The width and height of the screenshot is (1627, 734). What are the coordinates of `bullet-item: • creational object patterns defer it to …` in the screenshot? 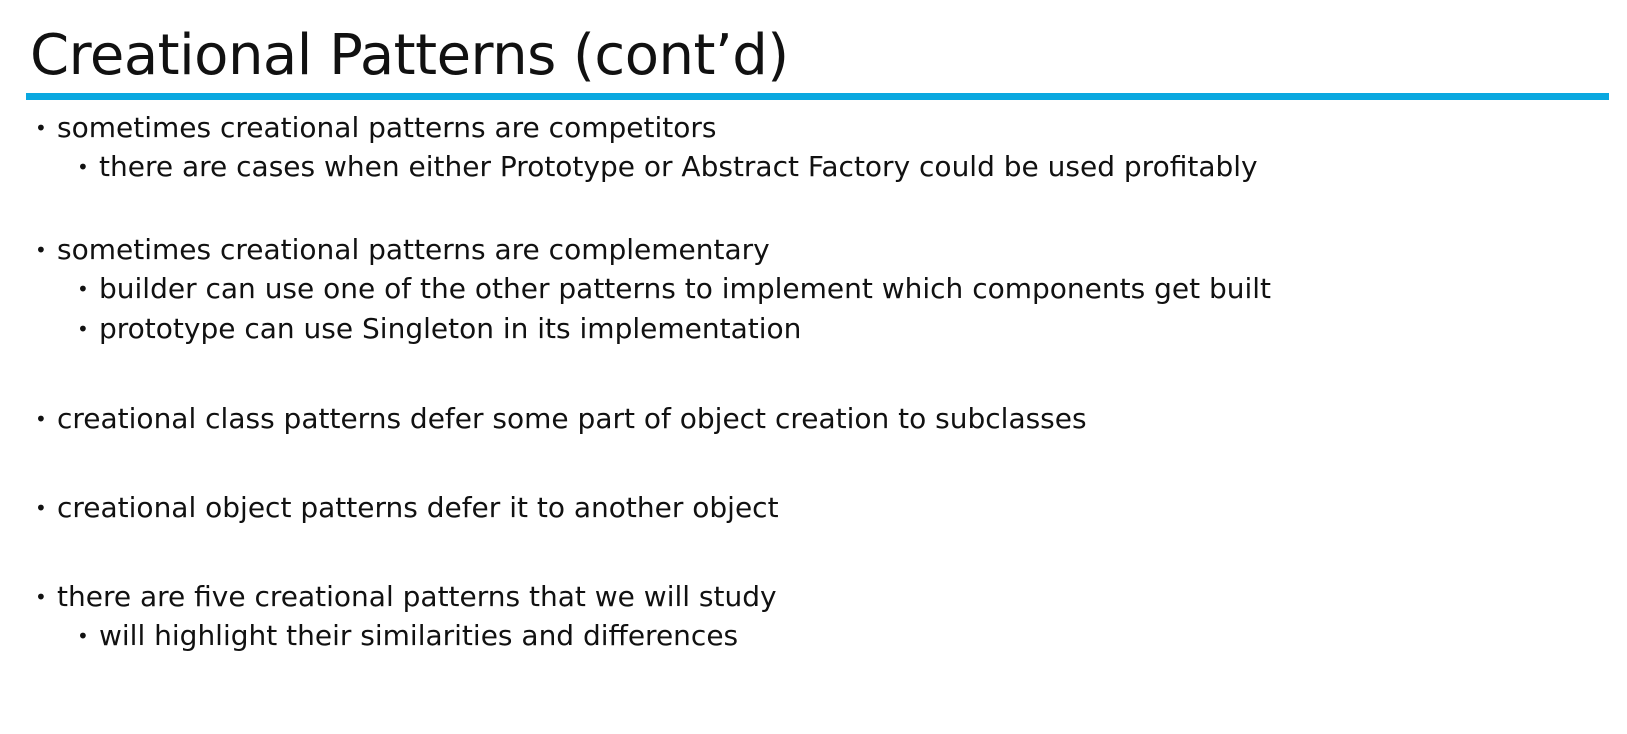 It's located at (407, 508).